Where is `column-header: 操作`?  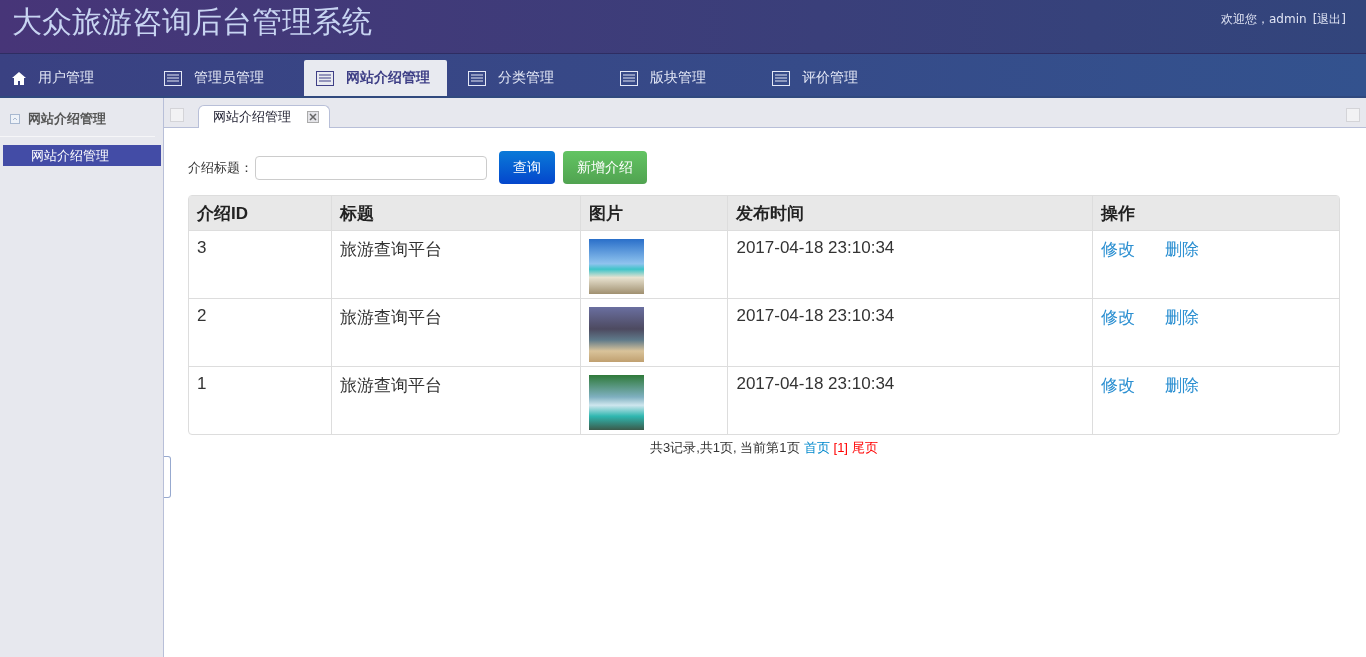
column-header: 操作 is located at coordinates (1215, 213).